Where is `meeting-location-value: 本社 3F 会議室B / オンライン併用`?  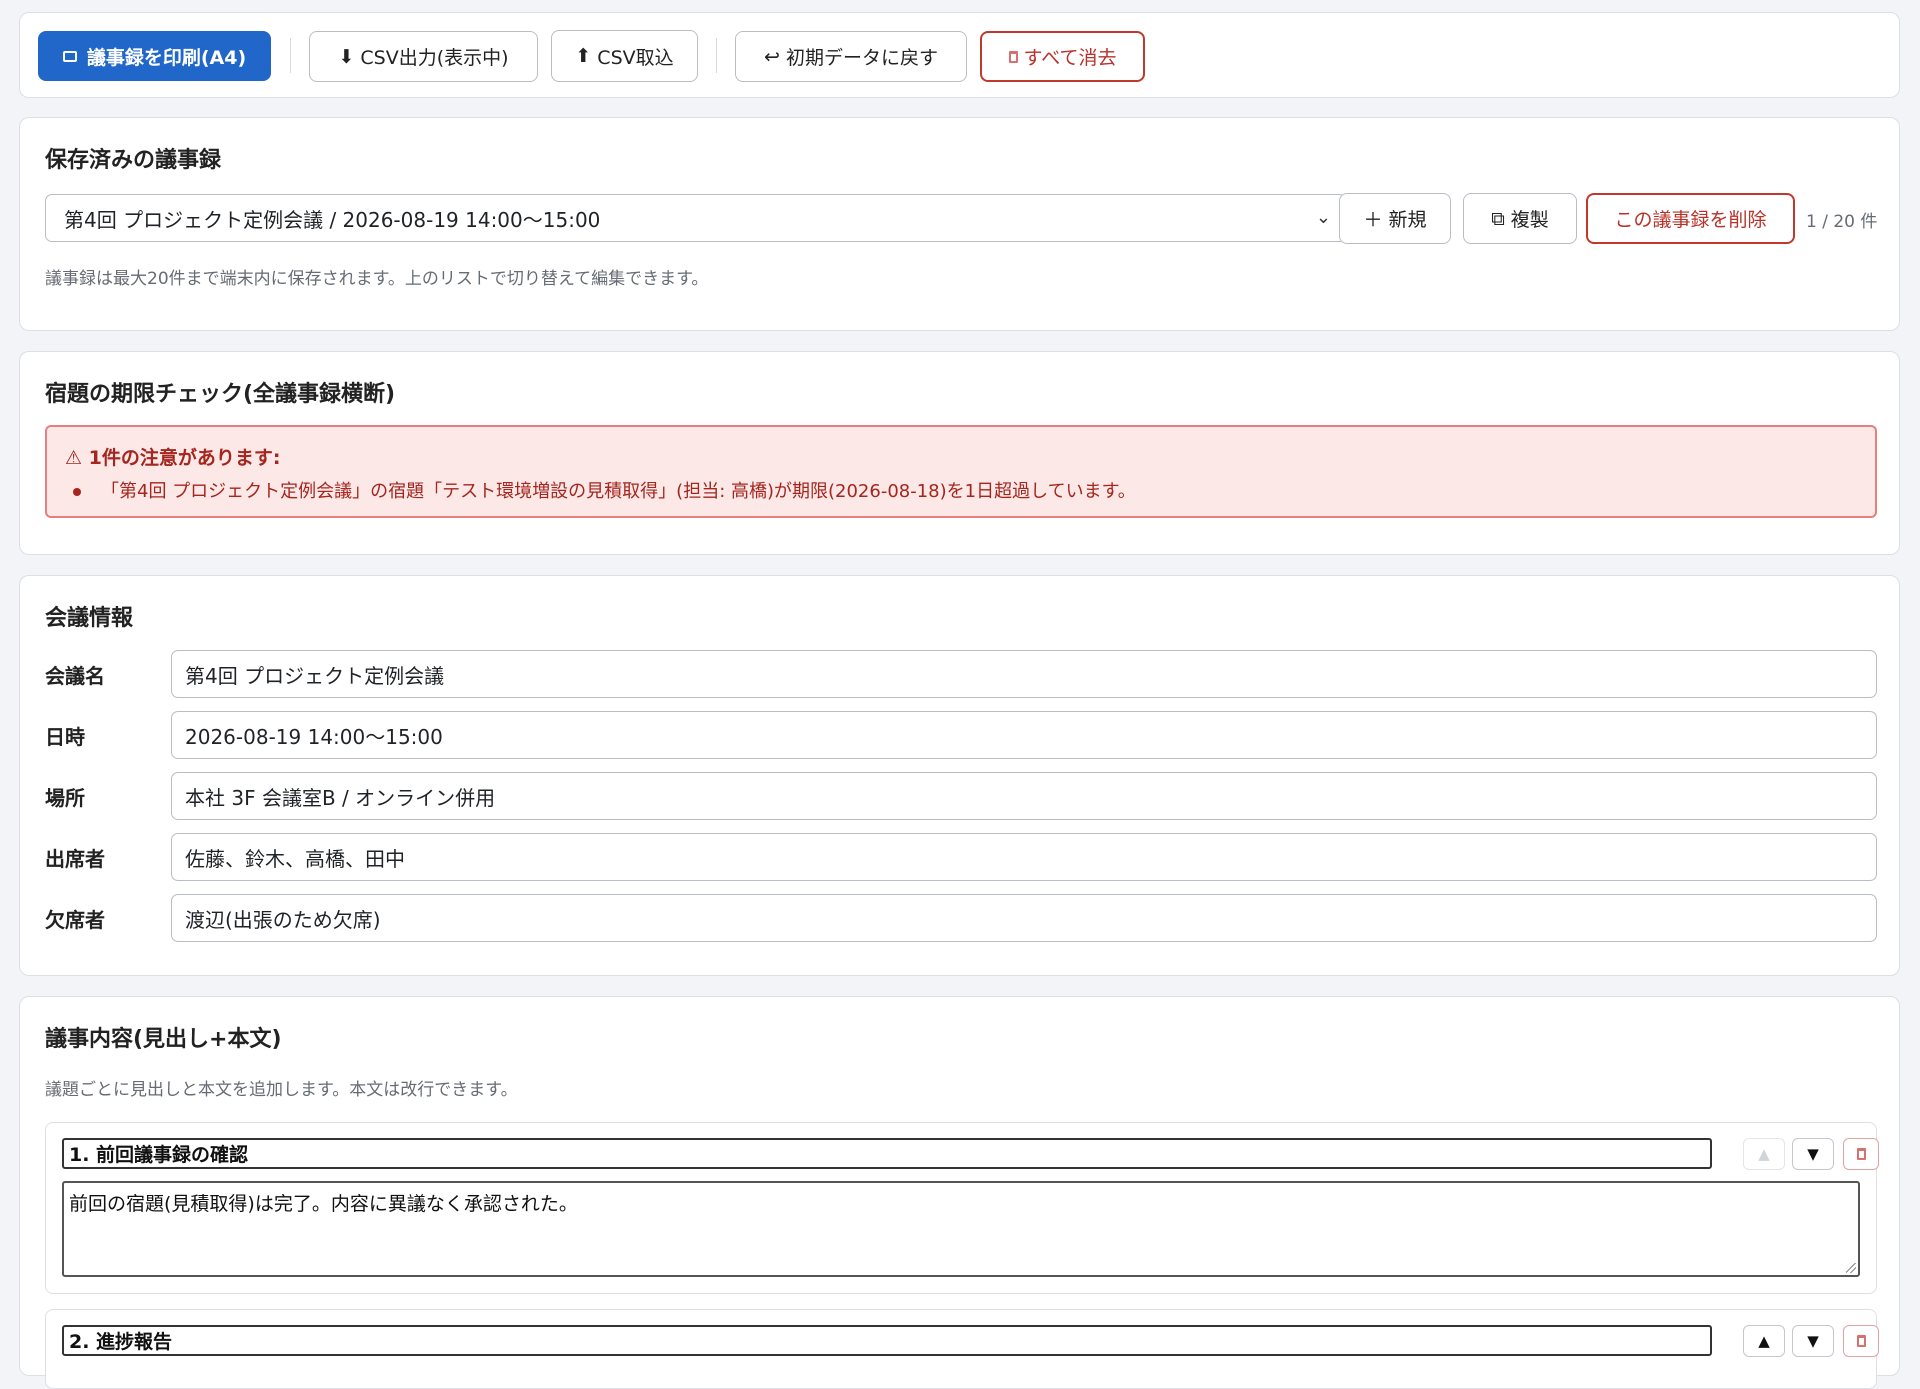
meeting-location-value: 本社 3F 会議室B / オンライン併用 is located at coordinates (340, 797).